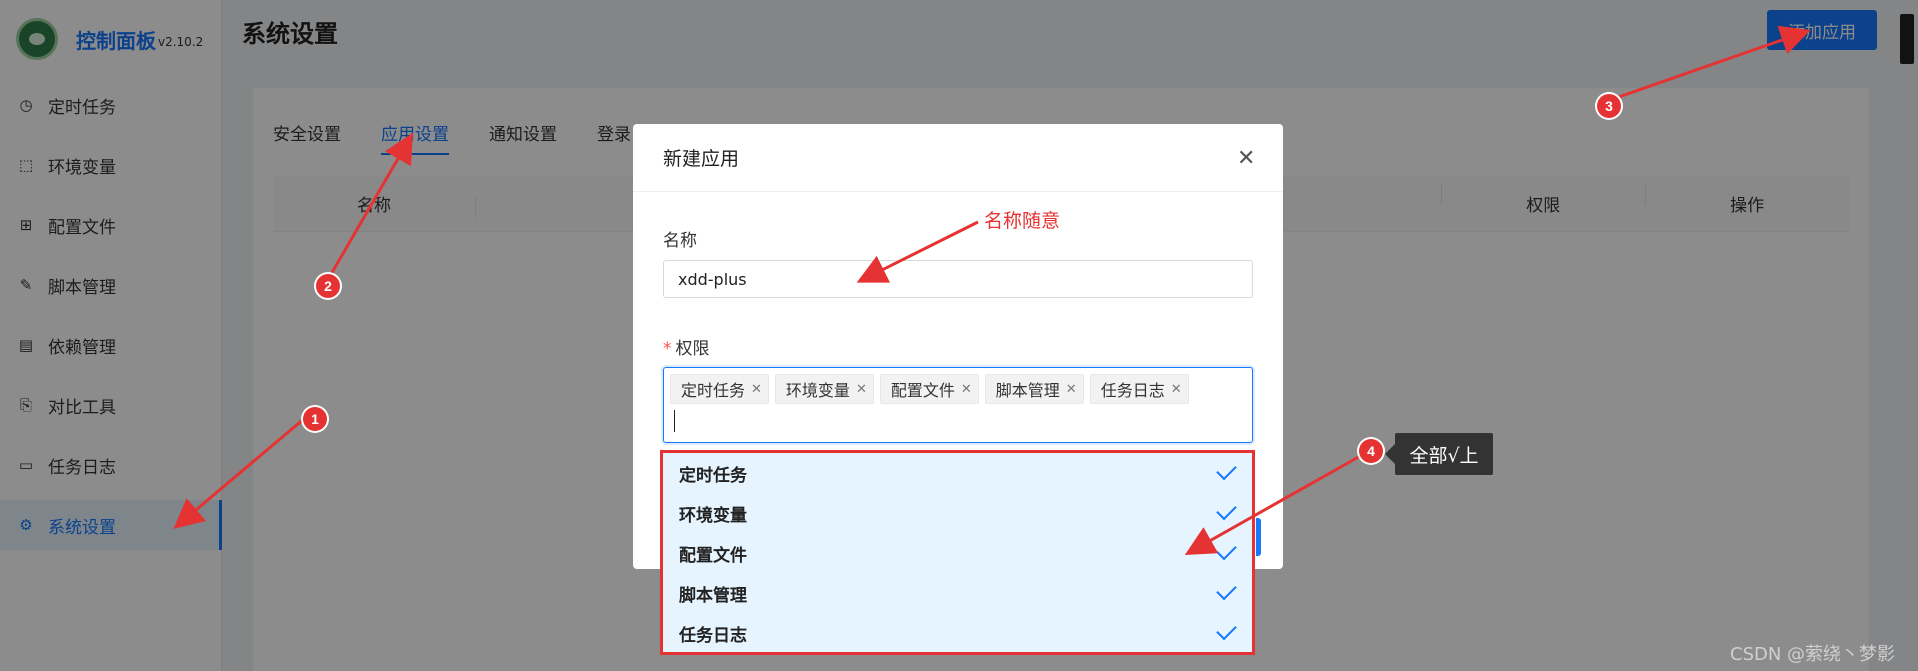 Image resolution: width=1918 pixels, height=671 pixels. I want to click on option-label: 脚本管理, so click(713, 595).